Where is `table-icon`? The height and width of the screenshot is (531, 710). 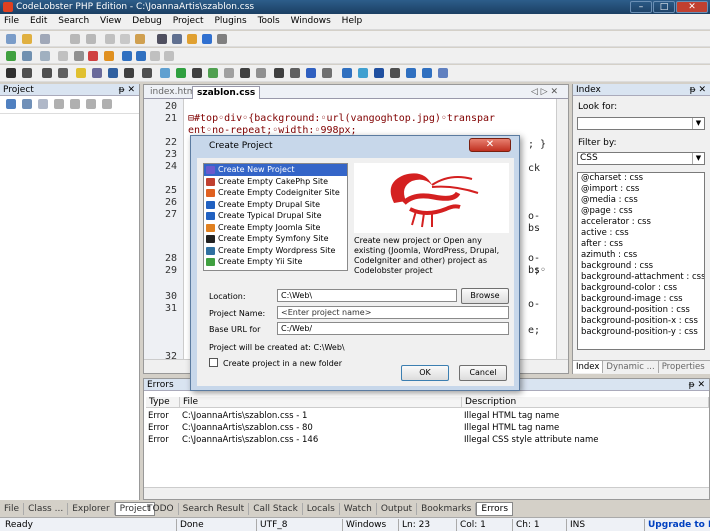
table-icon is located at coordinates (245, 73).